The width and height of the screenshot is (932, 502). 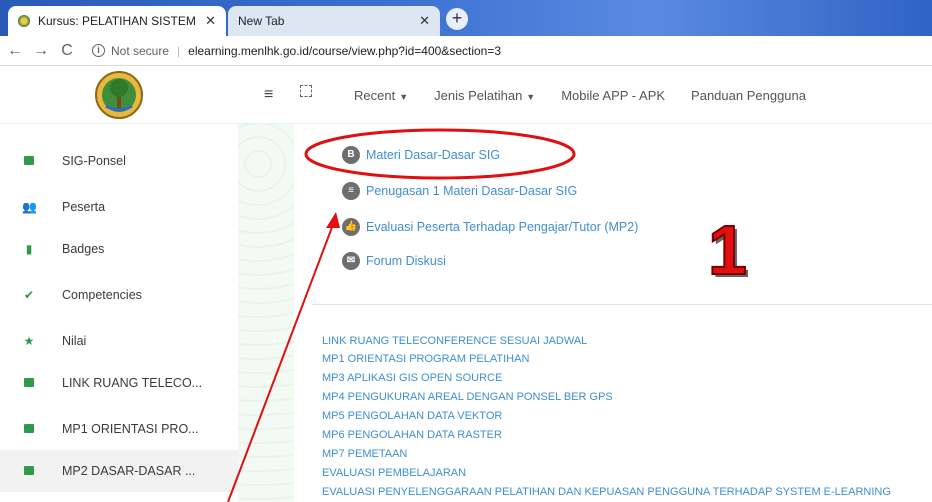 I want to click on section-link: MP3 APLIKASI GIS OPEN SOURCE, so click(x=412, y=378).